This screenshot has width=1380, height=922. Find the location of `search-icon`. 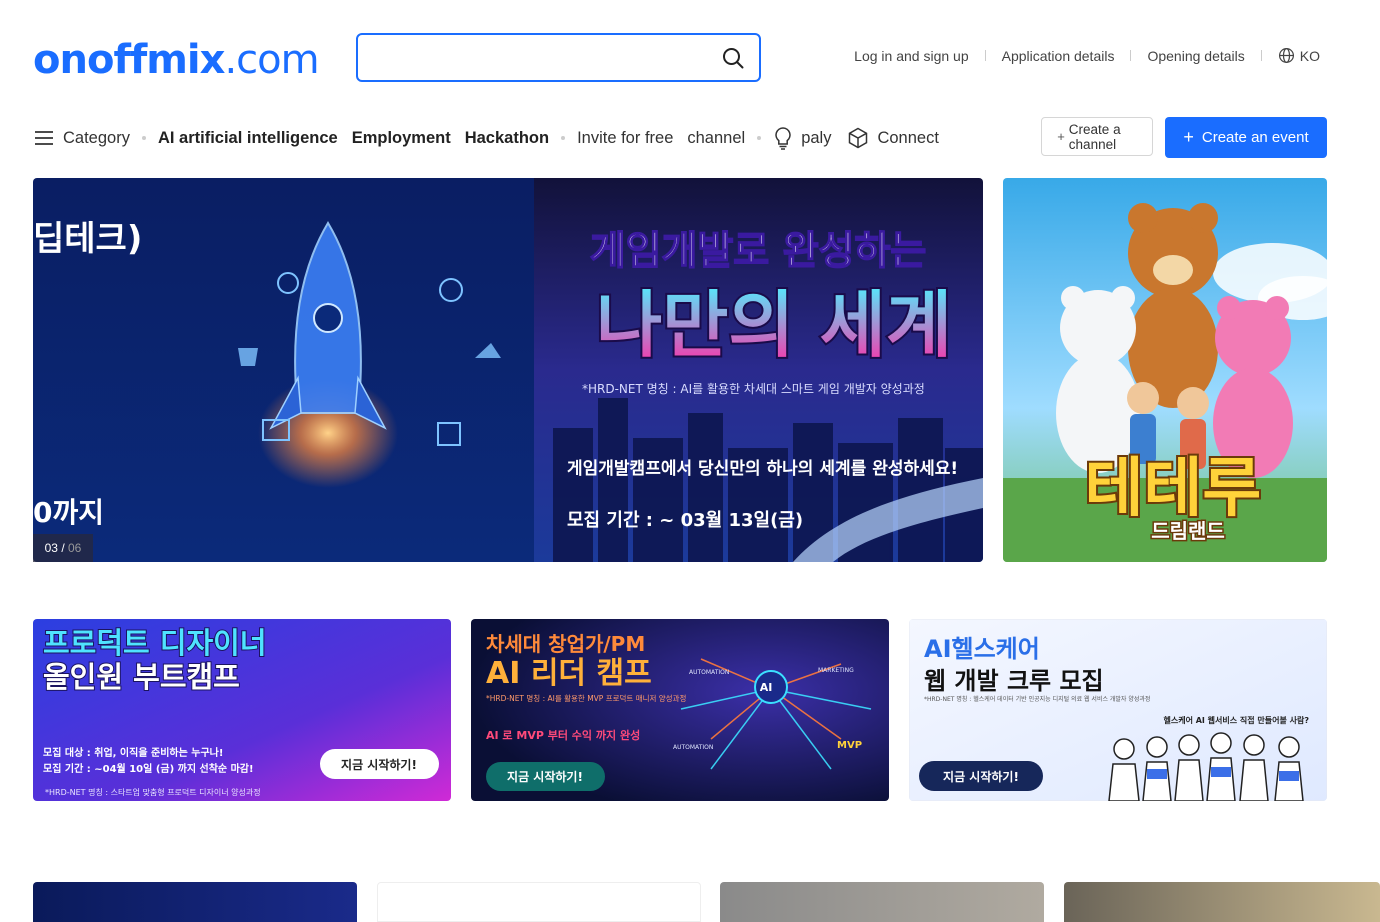

search-icon is located at coordinates (733, 58).